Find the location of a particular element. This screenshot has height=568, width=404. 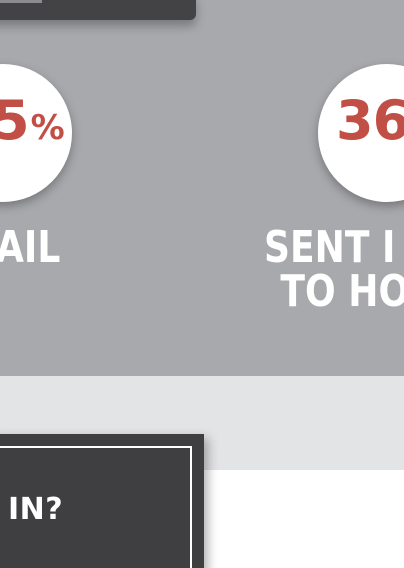

stat-number: 36 is located at coordinates (370, 120).